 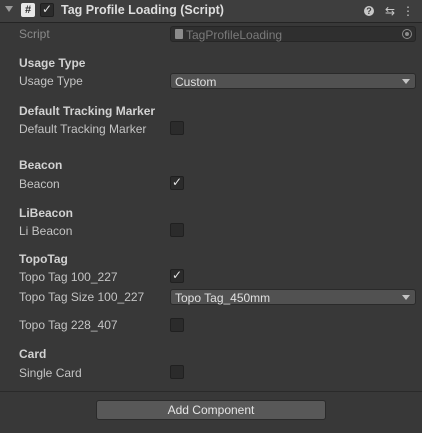 I want to click on script-file-icon, so click(x=179, y=34).